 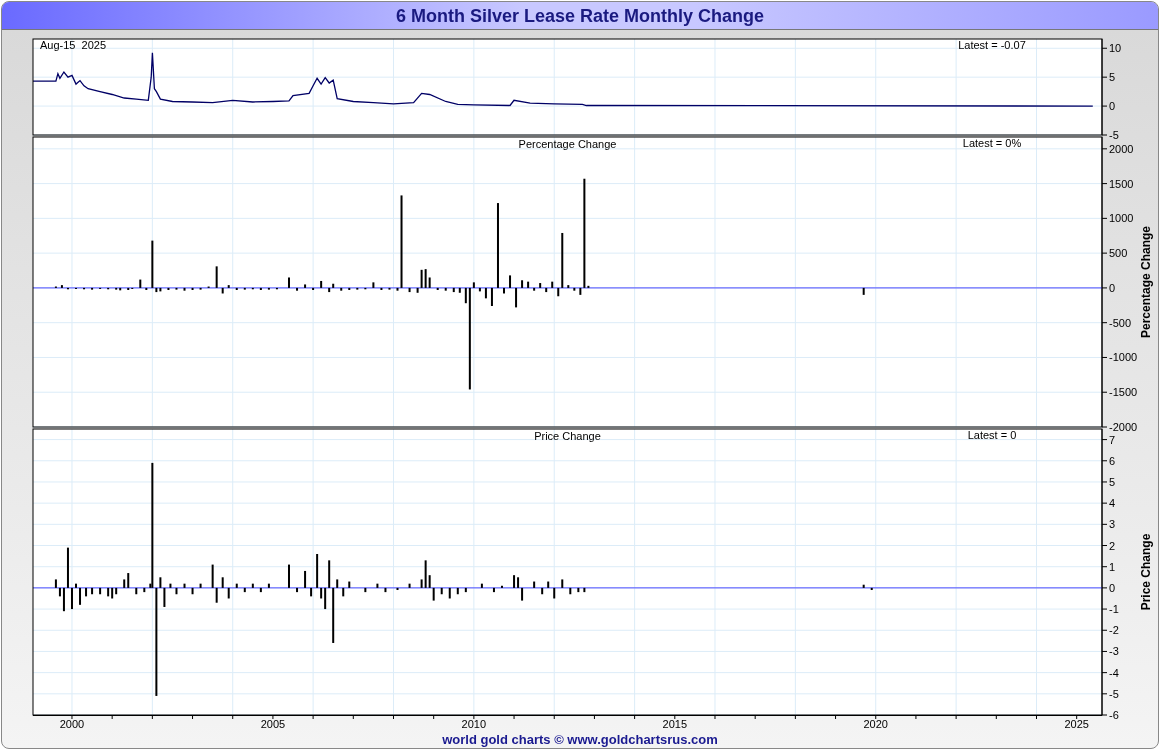 What do you see at coordinates (1114, 651) in the screenshot?
I see `axis-label: -3` at bounding box center [1114, 651].